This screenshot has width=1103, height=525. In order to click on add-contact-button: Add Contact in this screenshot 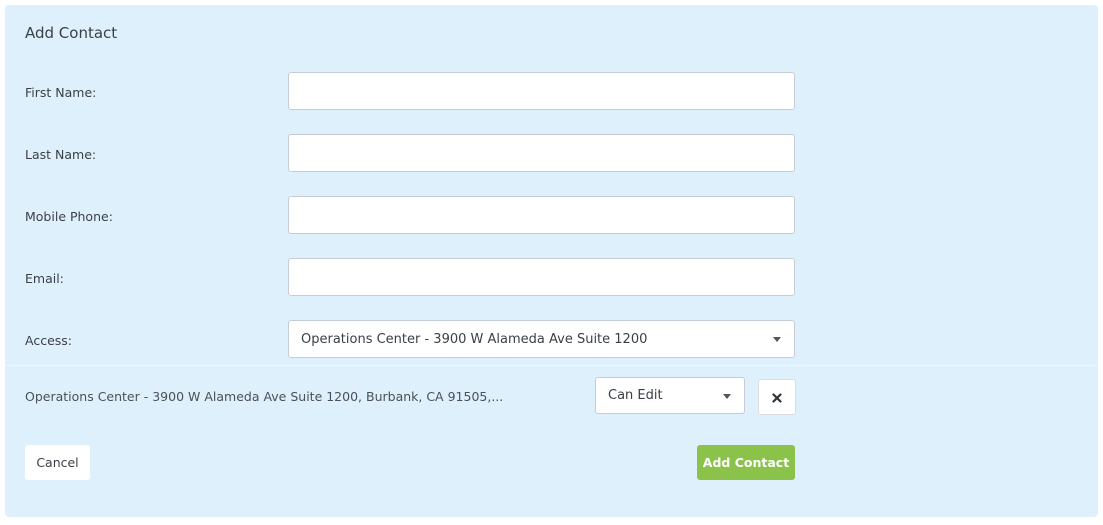, I will do `click(746, 462)`.